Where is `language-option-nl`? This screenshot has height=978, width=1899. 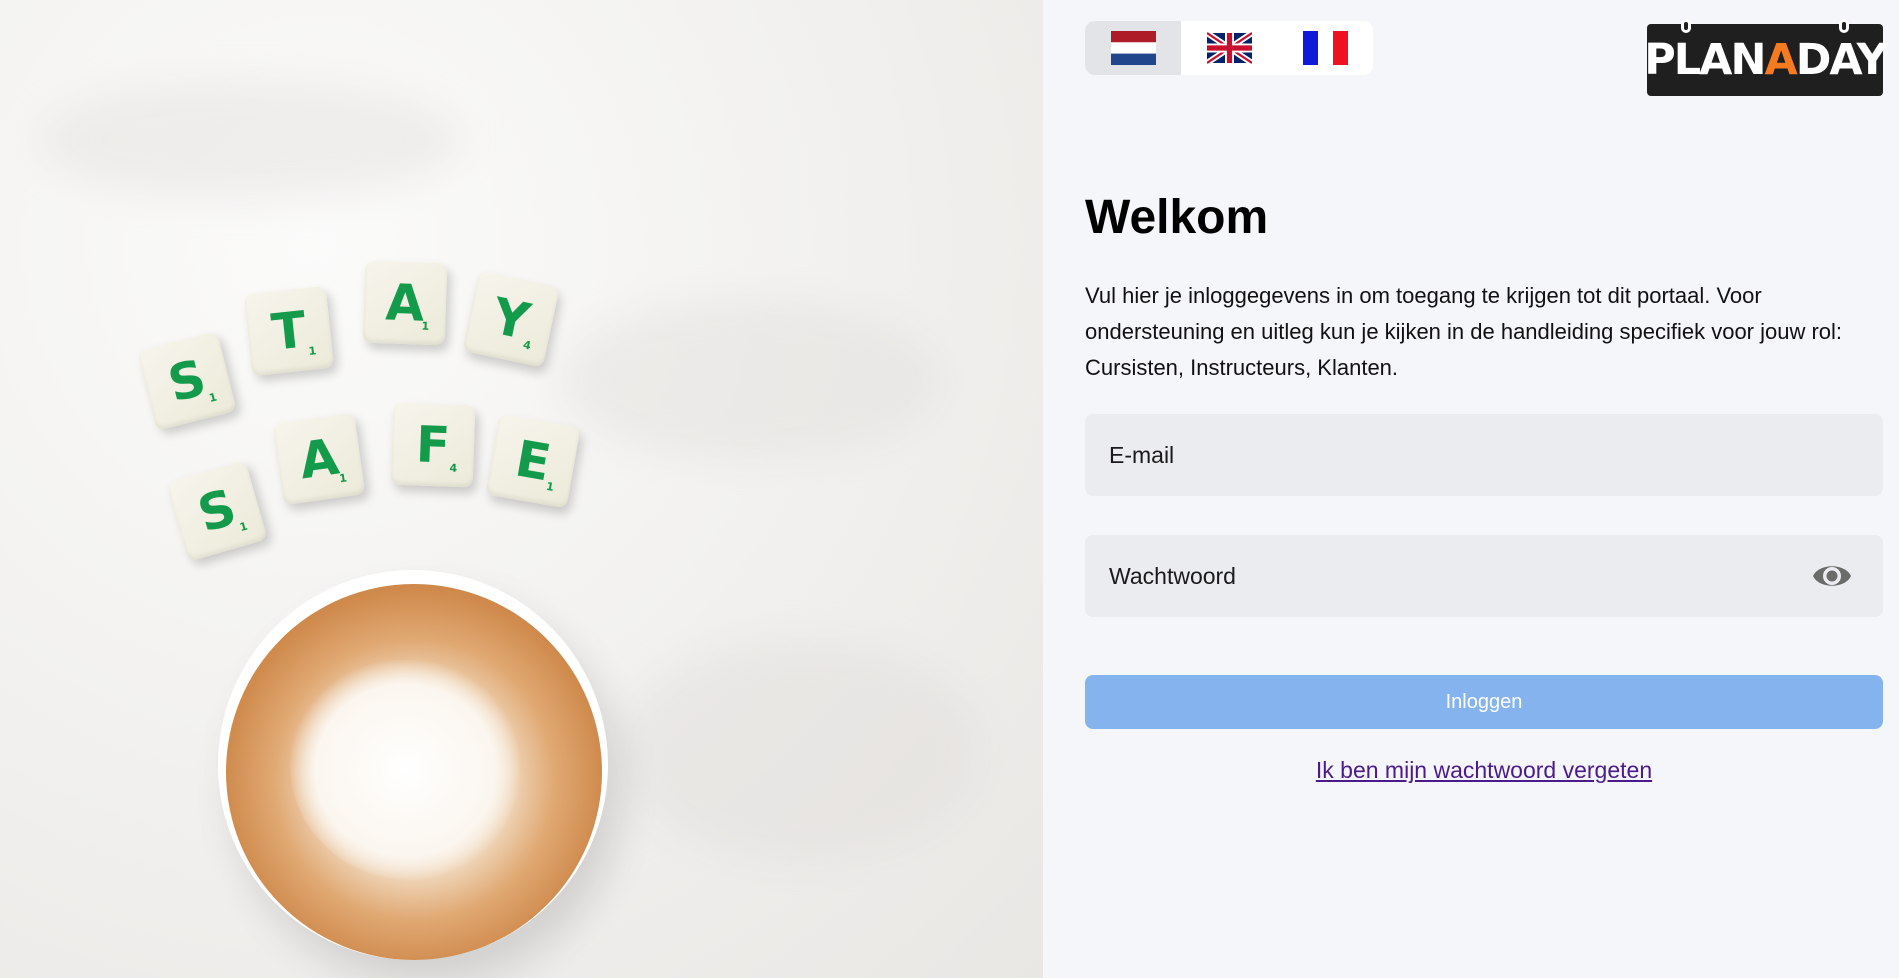
language-option-nl is located at coordinates (1133, 48).